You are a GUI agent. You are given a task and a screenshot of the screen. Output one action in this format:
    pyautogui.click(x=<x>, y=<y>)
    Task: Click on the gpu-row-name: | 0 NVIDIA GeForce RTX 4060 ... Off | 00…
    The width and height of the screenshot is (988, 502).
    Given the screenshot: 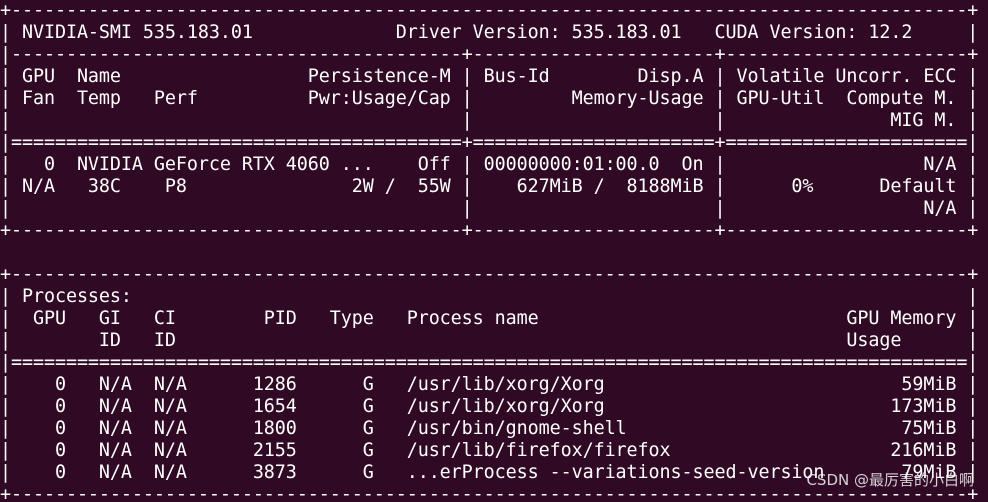 What is the action you would take?
    pyautogui.click(x=489, y=164)
    